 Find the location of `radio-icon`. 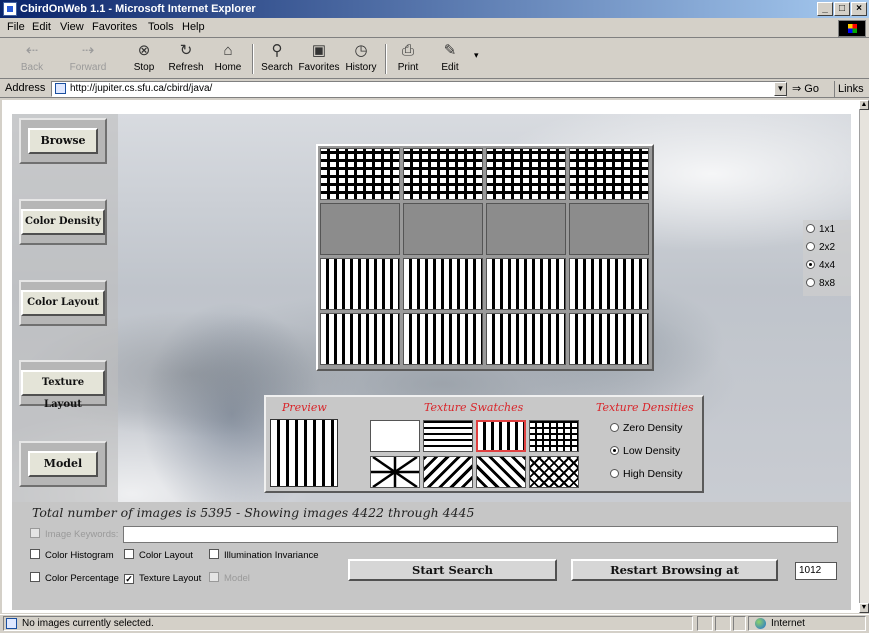

radio-icon is located at coordinates (810, 246).